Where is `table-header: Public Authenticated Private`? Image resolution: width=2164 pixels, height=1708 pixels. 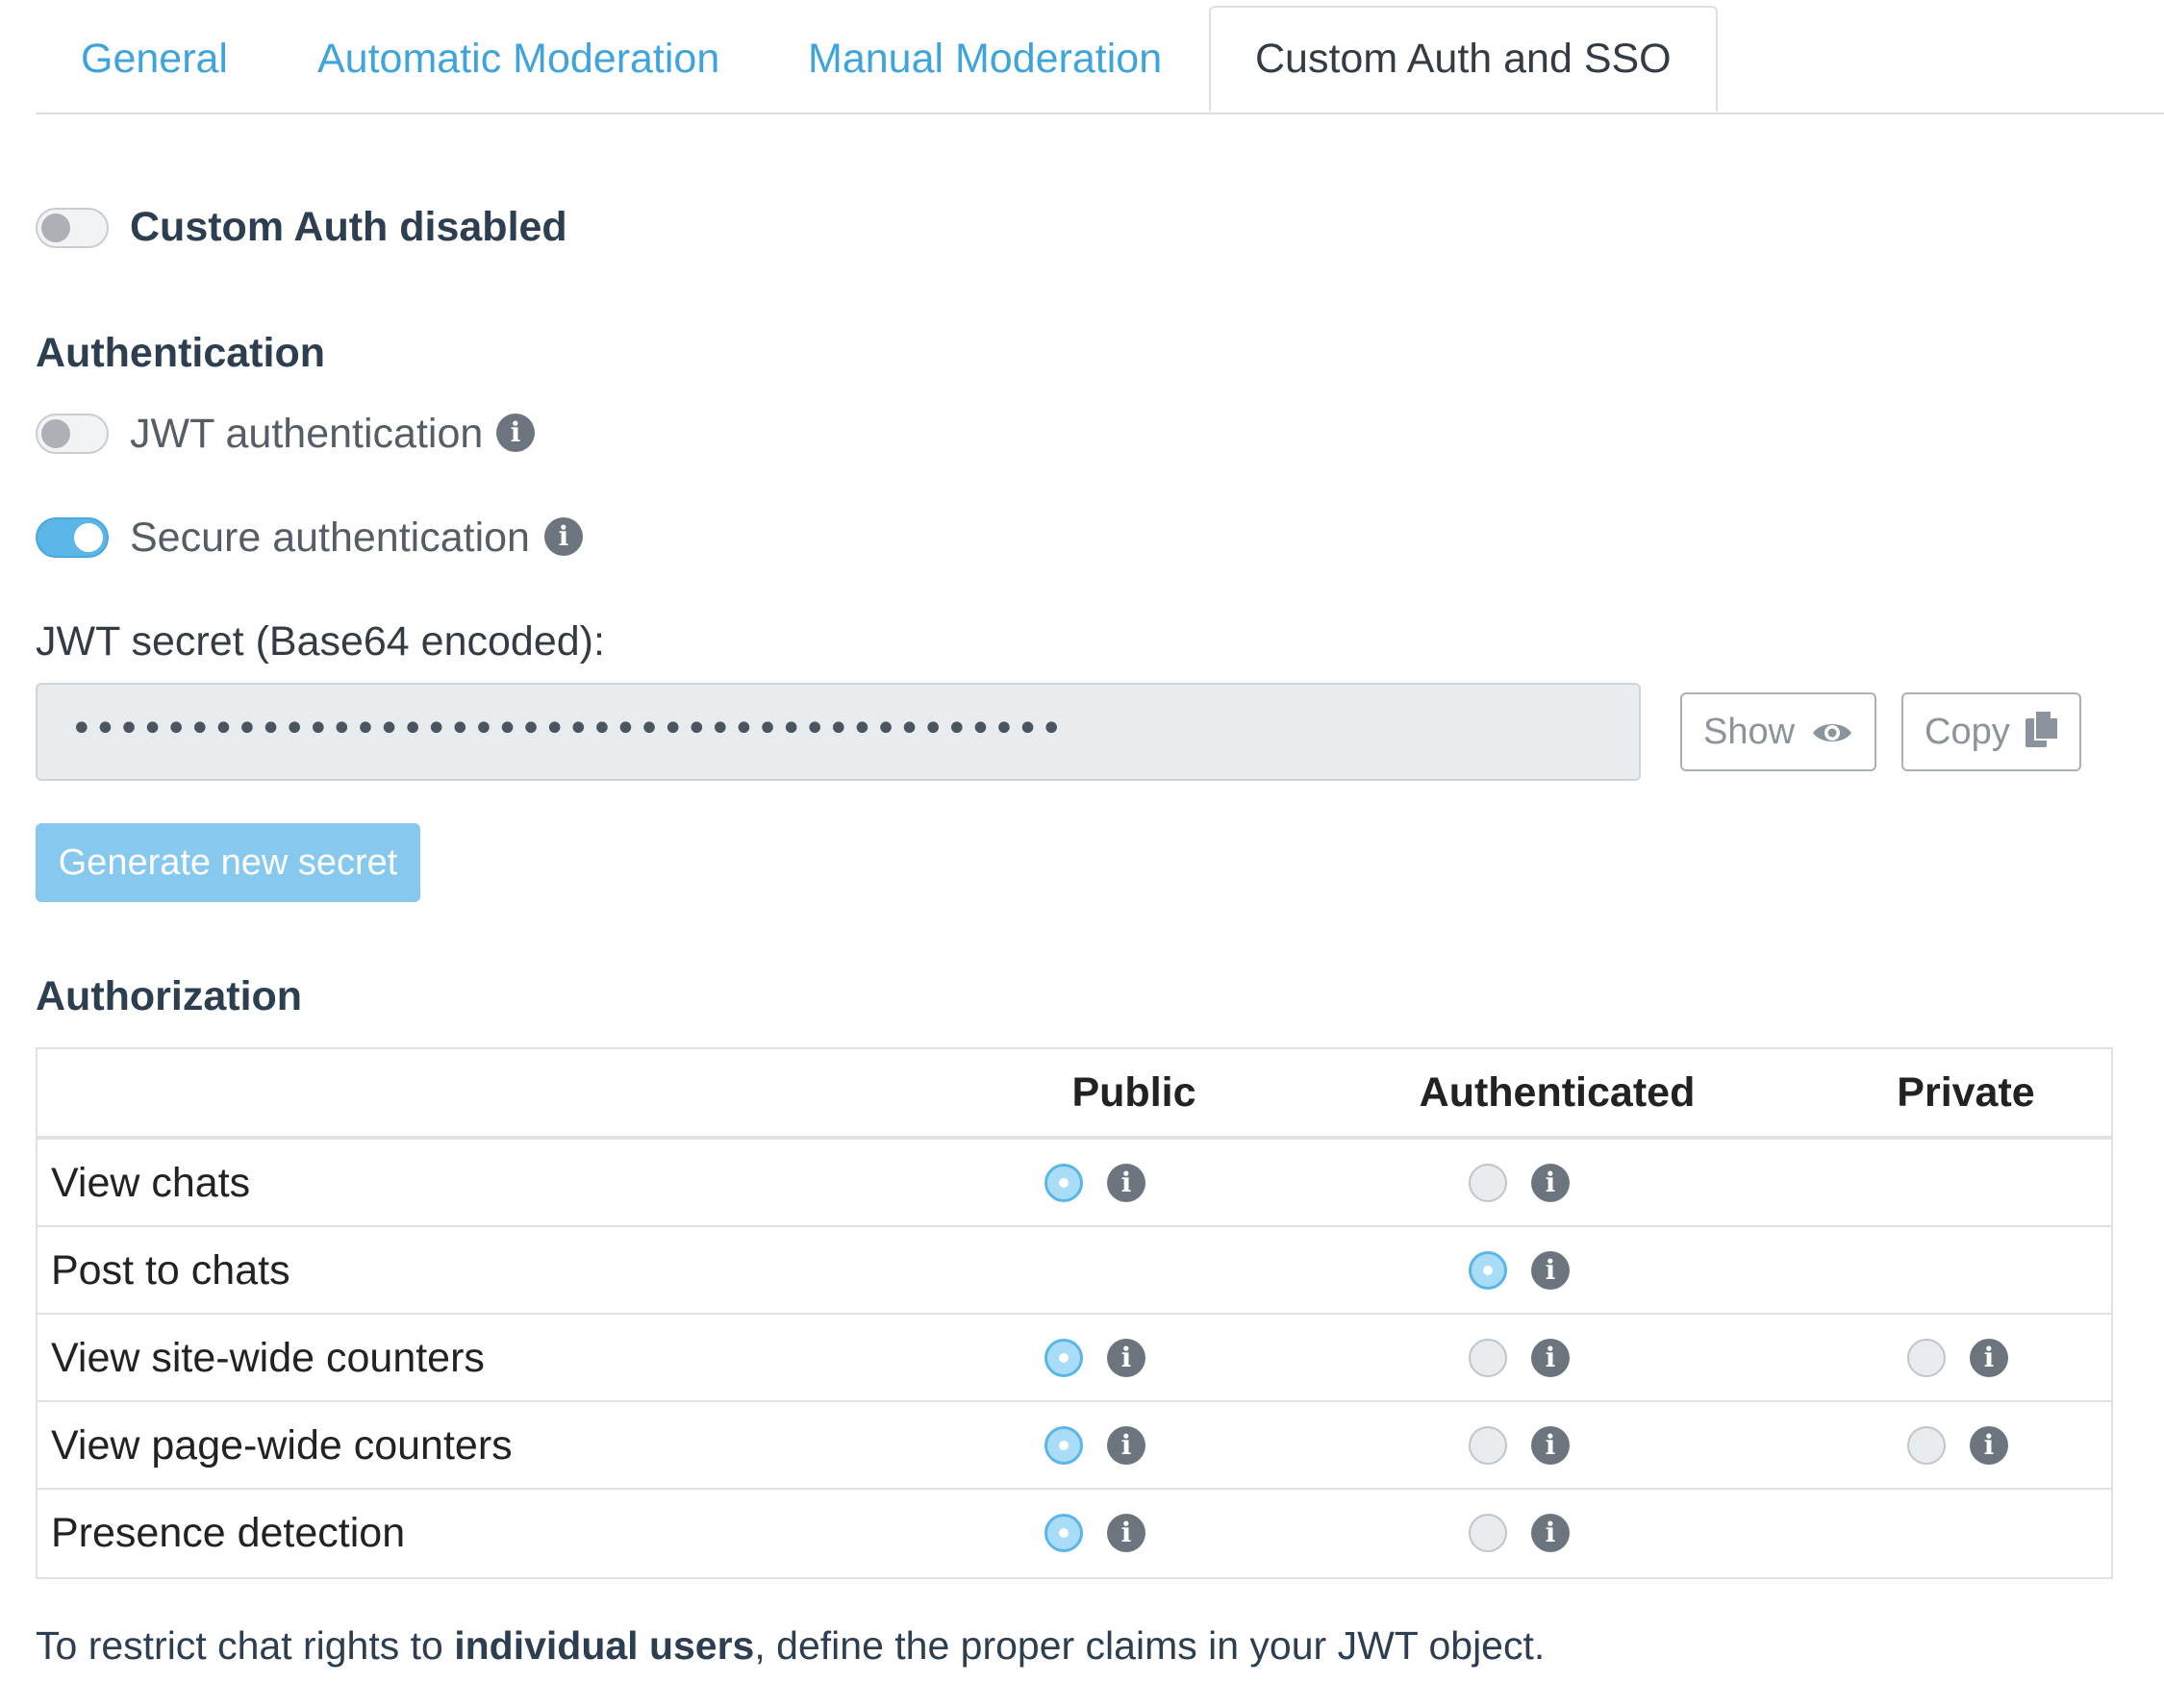
table-header: Public Authenticated Private is located at coordinates (1074, 1094).